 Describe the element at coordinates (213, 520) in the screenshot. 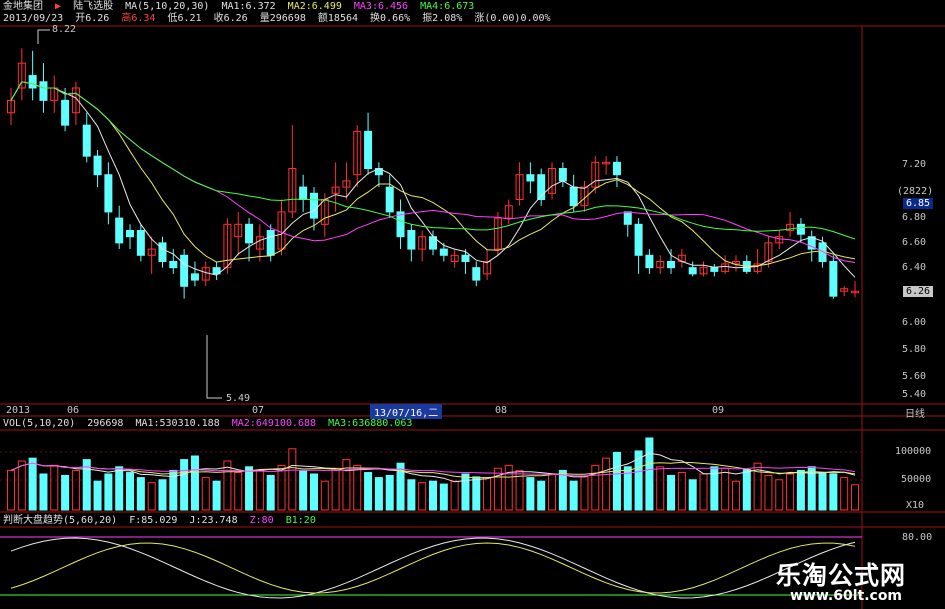

I see `trend-j: J:23.748` at that location.